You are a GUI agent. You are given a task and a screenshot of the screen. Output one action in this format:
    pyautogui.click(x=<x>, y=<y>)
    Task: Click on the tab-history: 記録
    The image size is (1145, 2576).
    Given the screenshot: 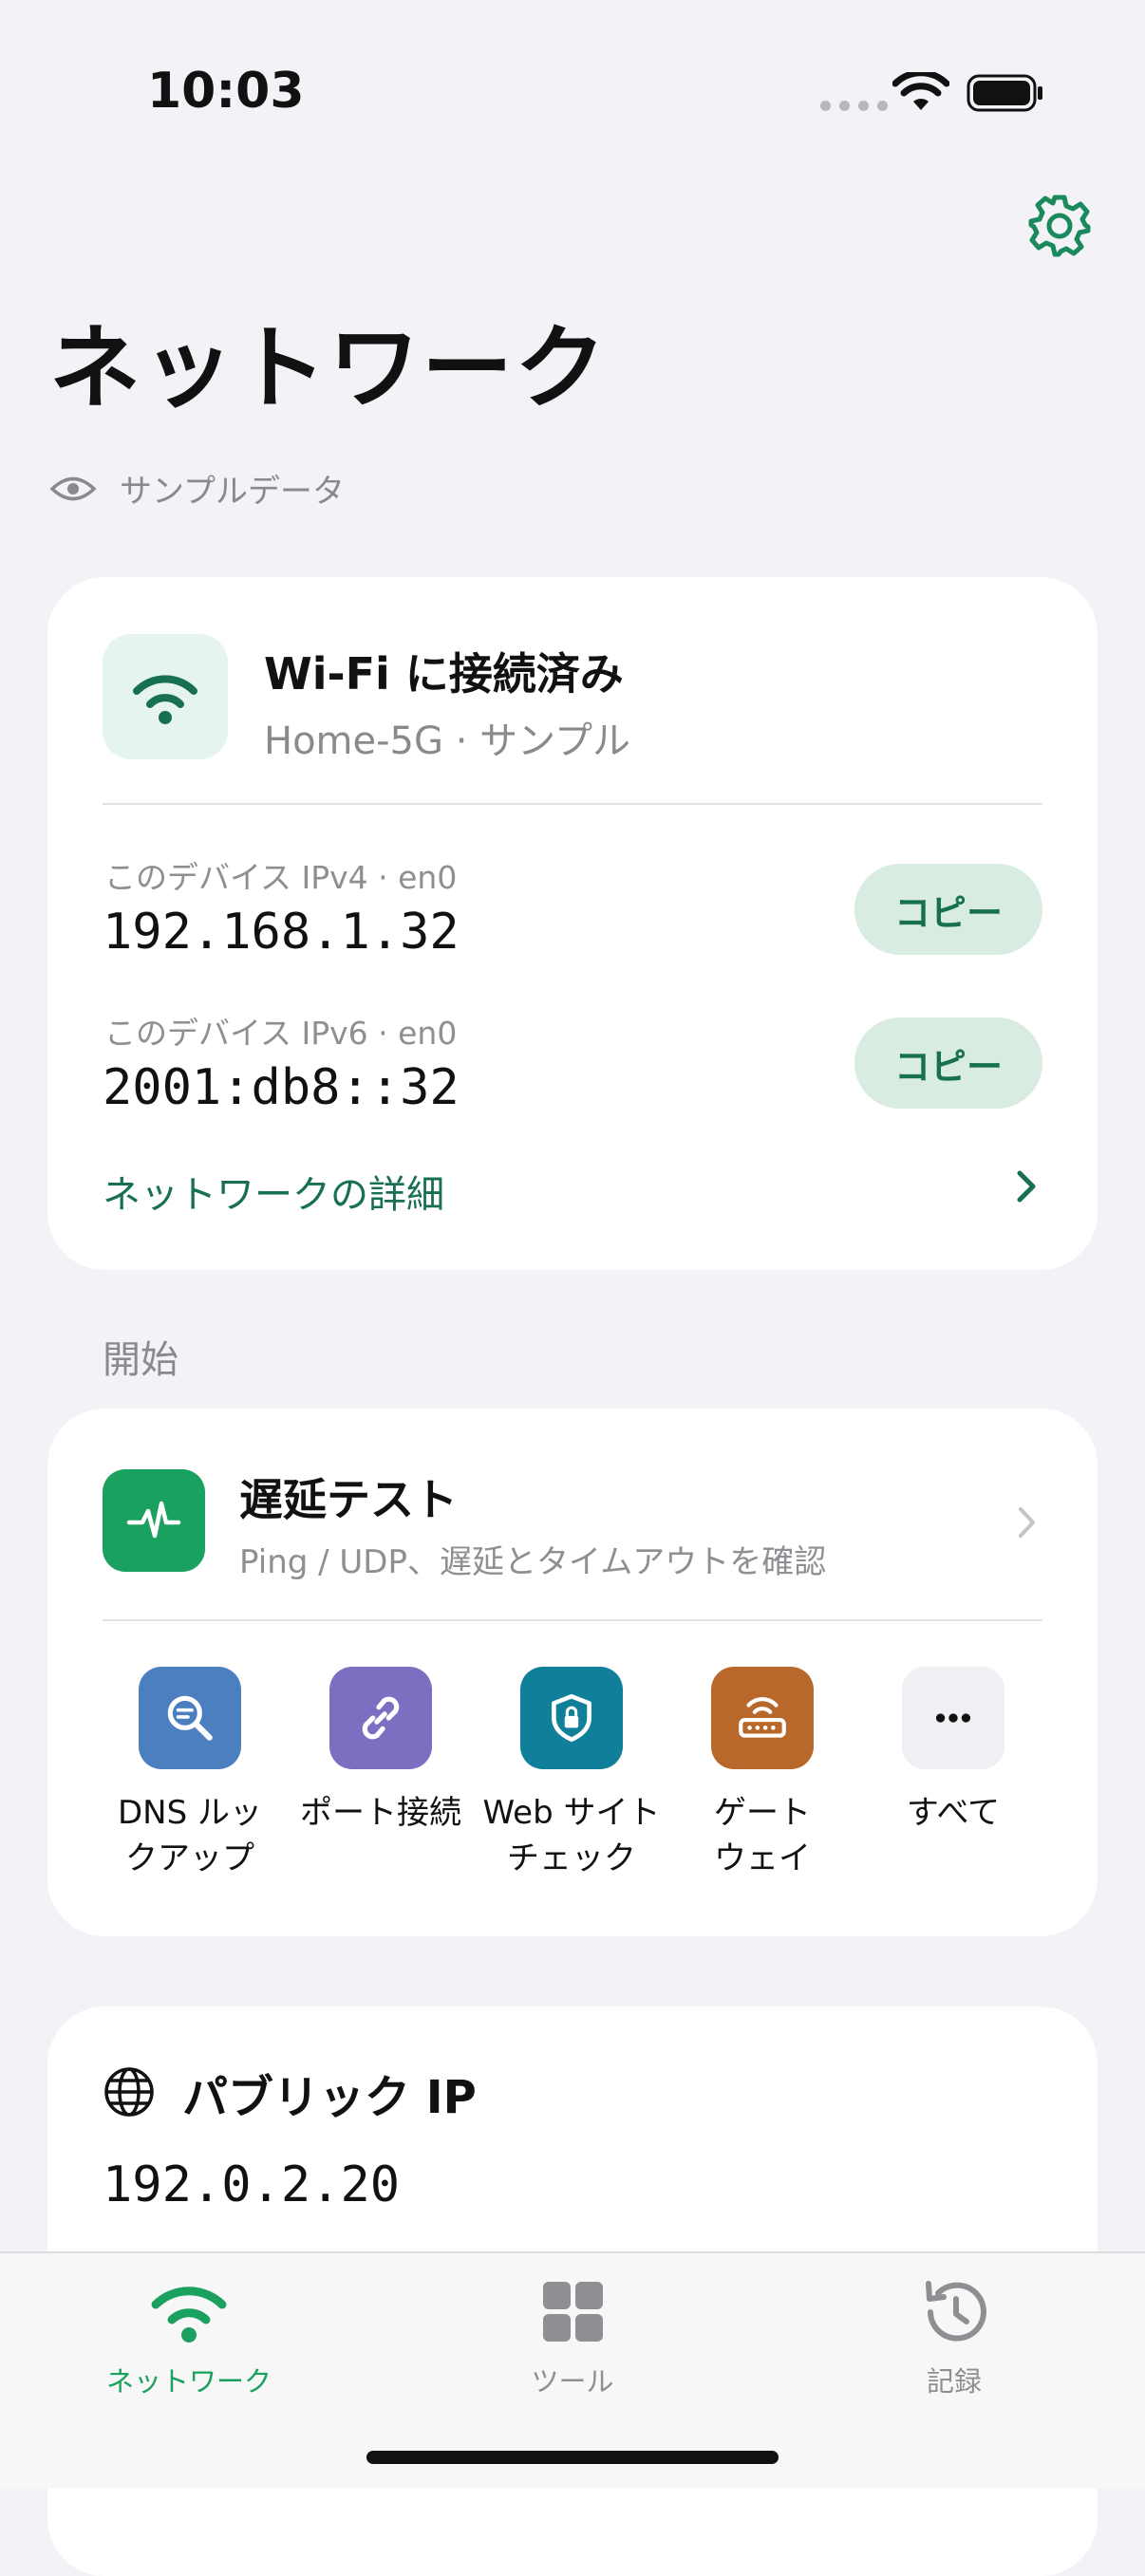 What is the action you would take?
    pyautogui.click(x=954, y=2337)
    